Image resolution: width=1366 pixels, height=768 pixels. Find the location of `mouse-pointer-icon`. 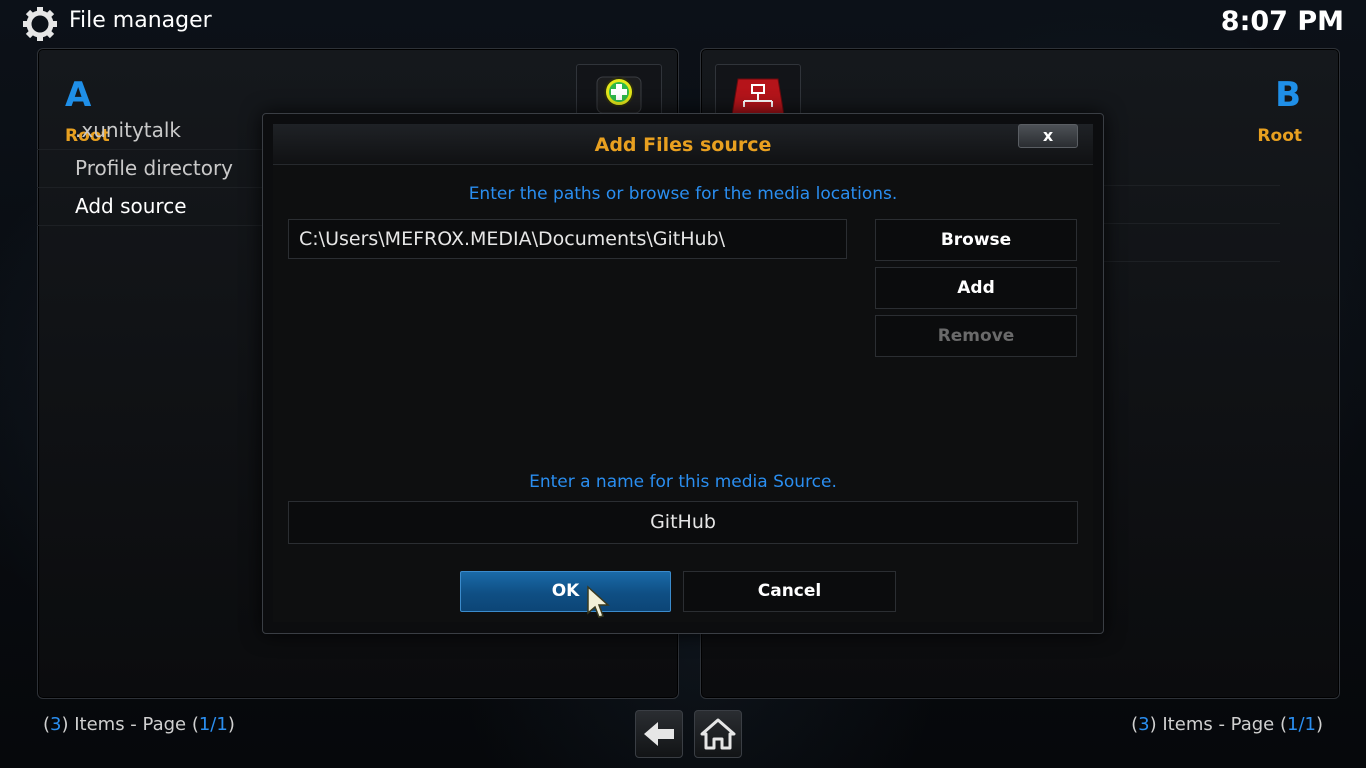

mouse-pointer-icon is located at coordinates (598, 601).